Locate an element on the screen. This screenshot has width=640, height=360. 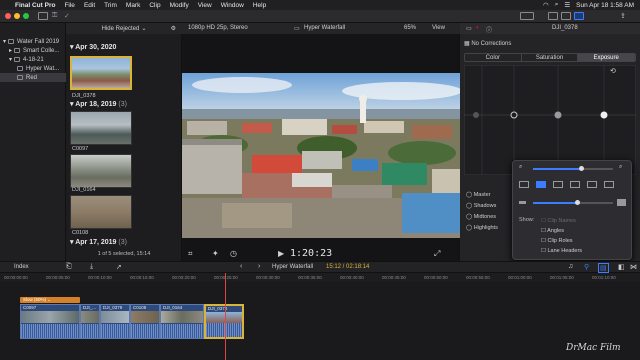
show-timeline-icon is located at coordinates (566, 16).